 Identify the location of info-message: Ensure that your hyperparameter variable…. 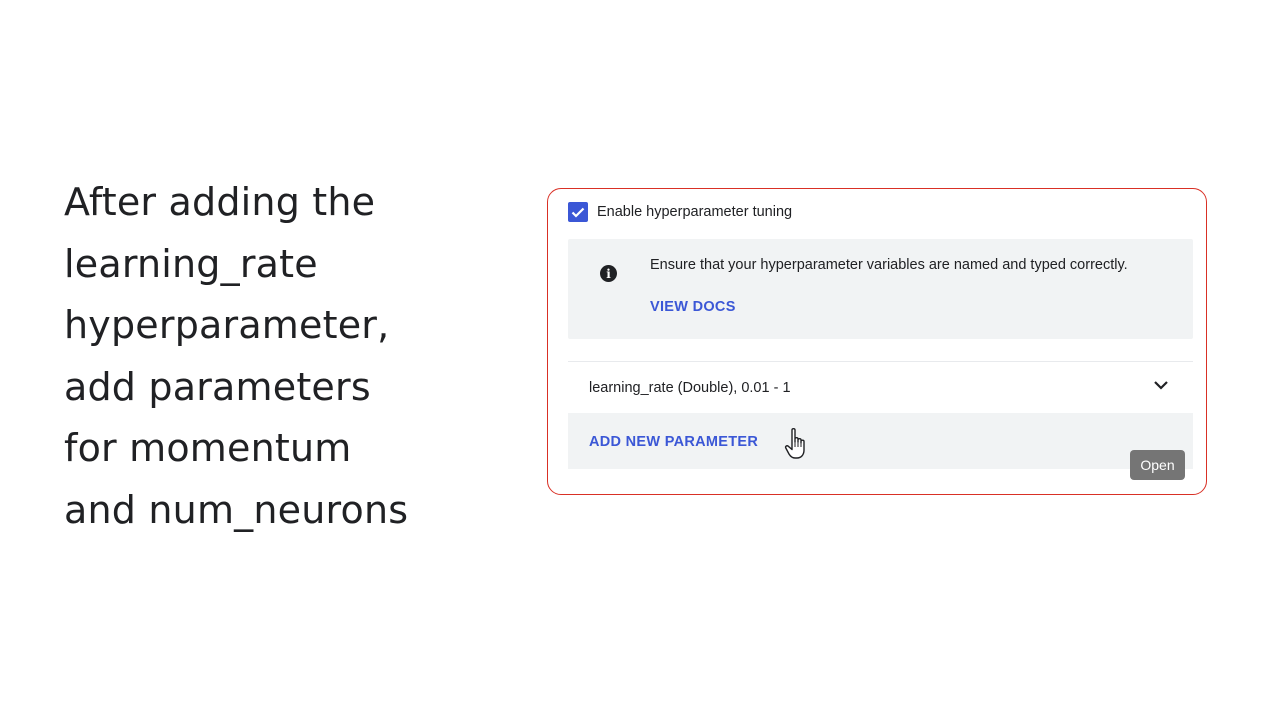
(889, 265).